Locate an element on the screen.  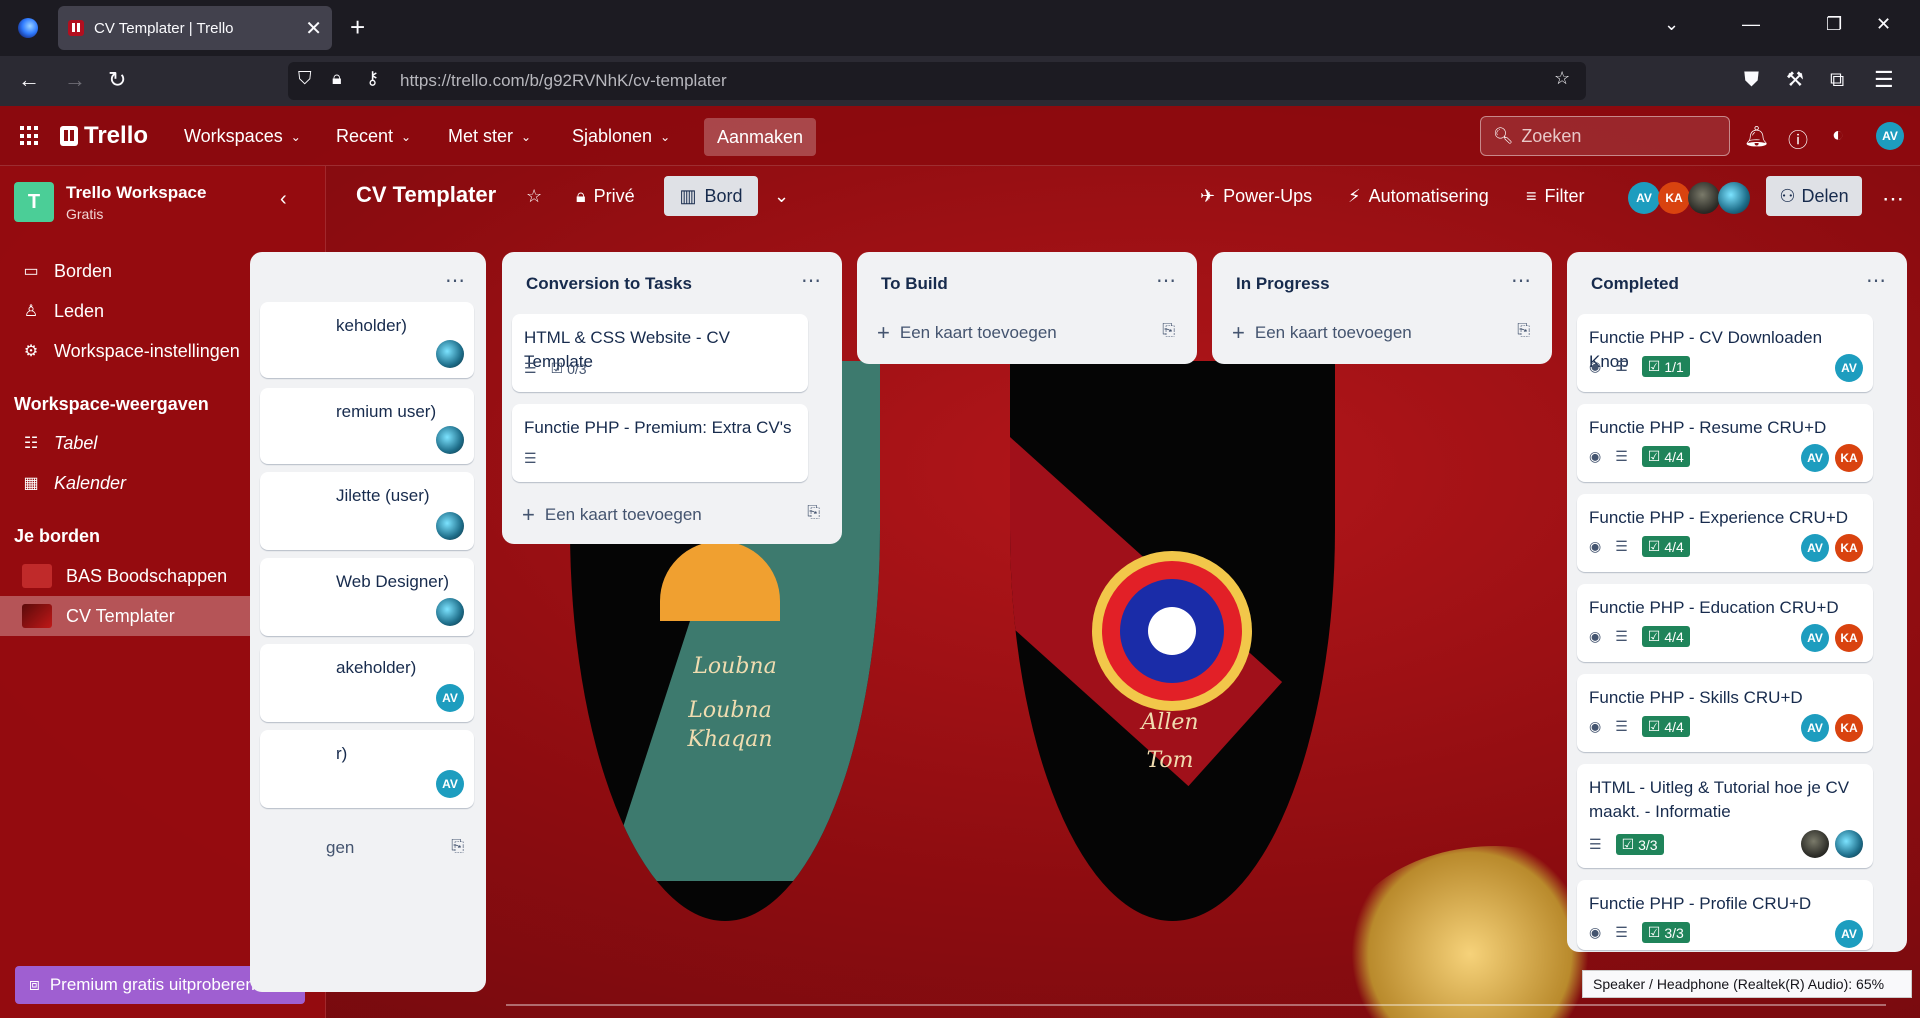
collapse-sidebar-icon: ‹ is located at coordinates (283, 199).